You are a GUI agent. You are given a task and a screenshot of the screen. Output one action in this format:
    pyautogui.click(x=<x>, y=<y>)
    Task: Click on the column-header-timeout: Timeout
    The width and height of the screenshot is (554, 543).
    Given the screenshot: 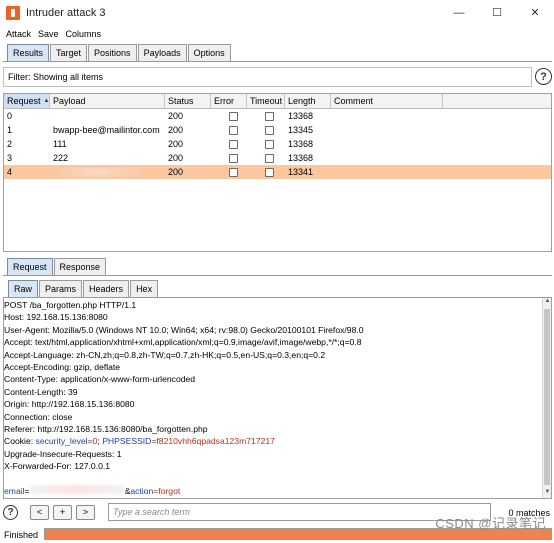 What is the action you would take?
    pyautogui.click(x=266, y=101)
    